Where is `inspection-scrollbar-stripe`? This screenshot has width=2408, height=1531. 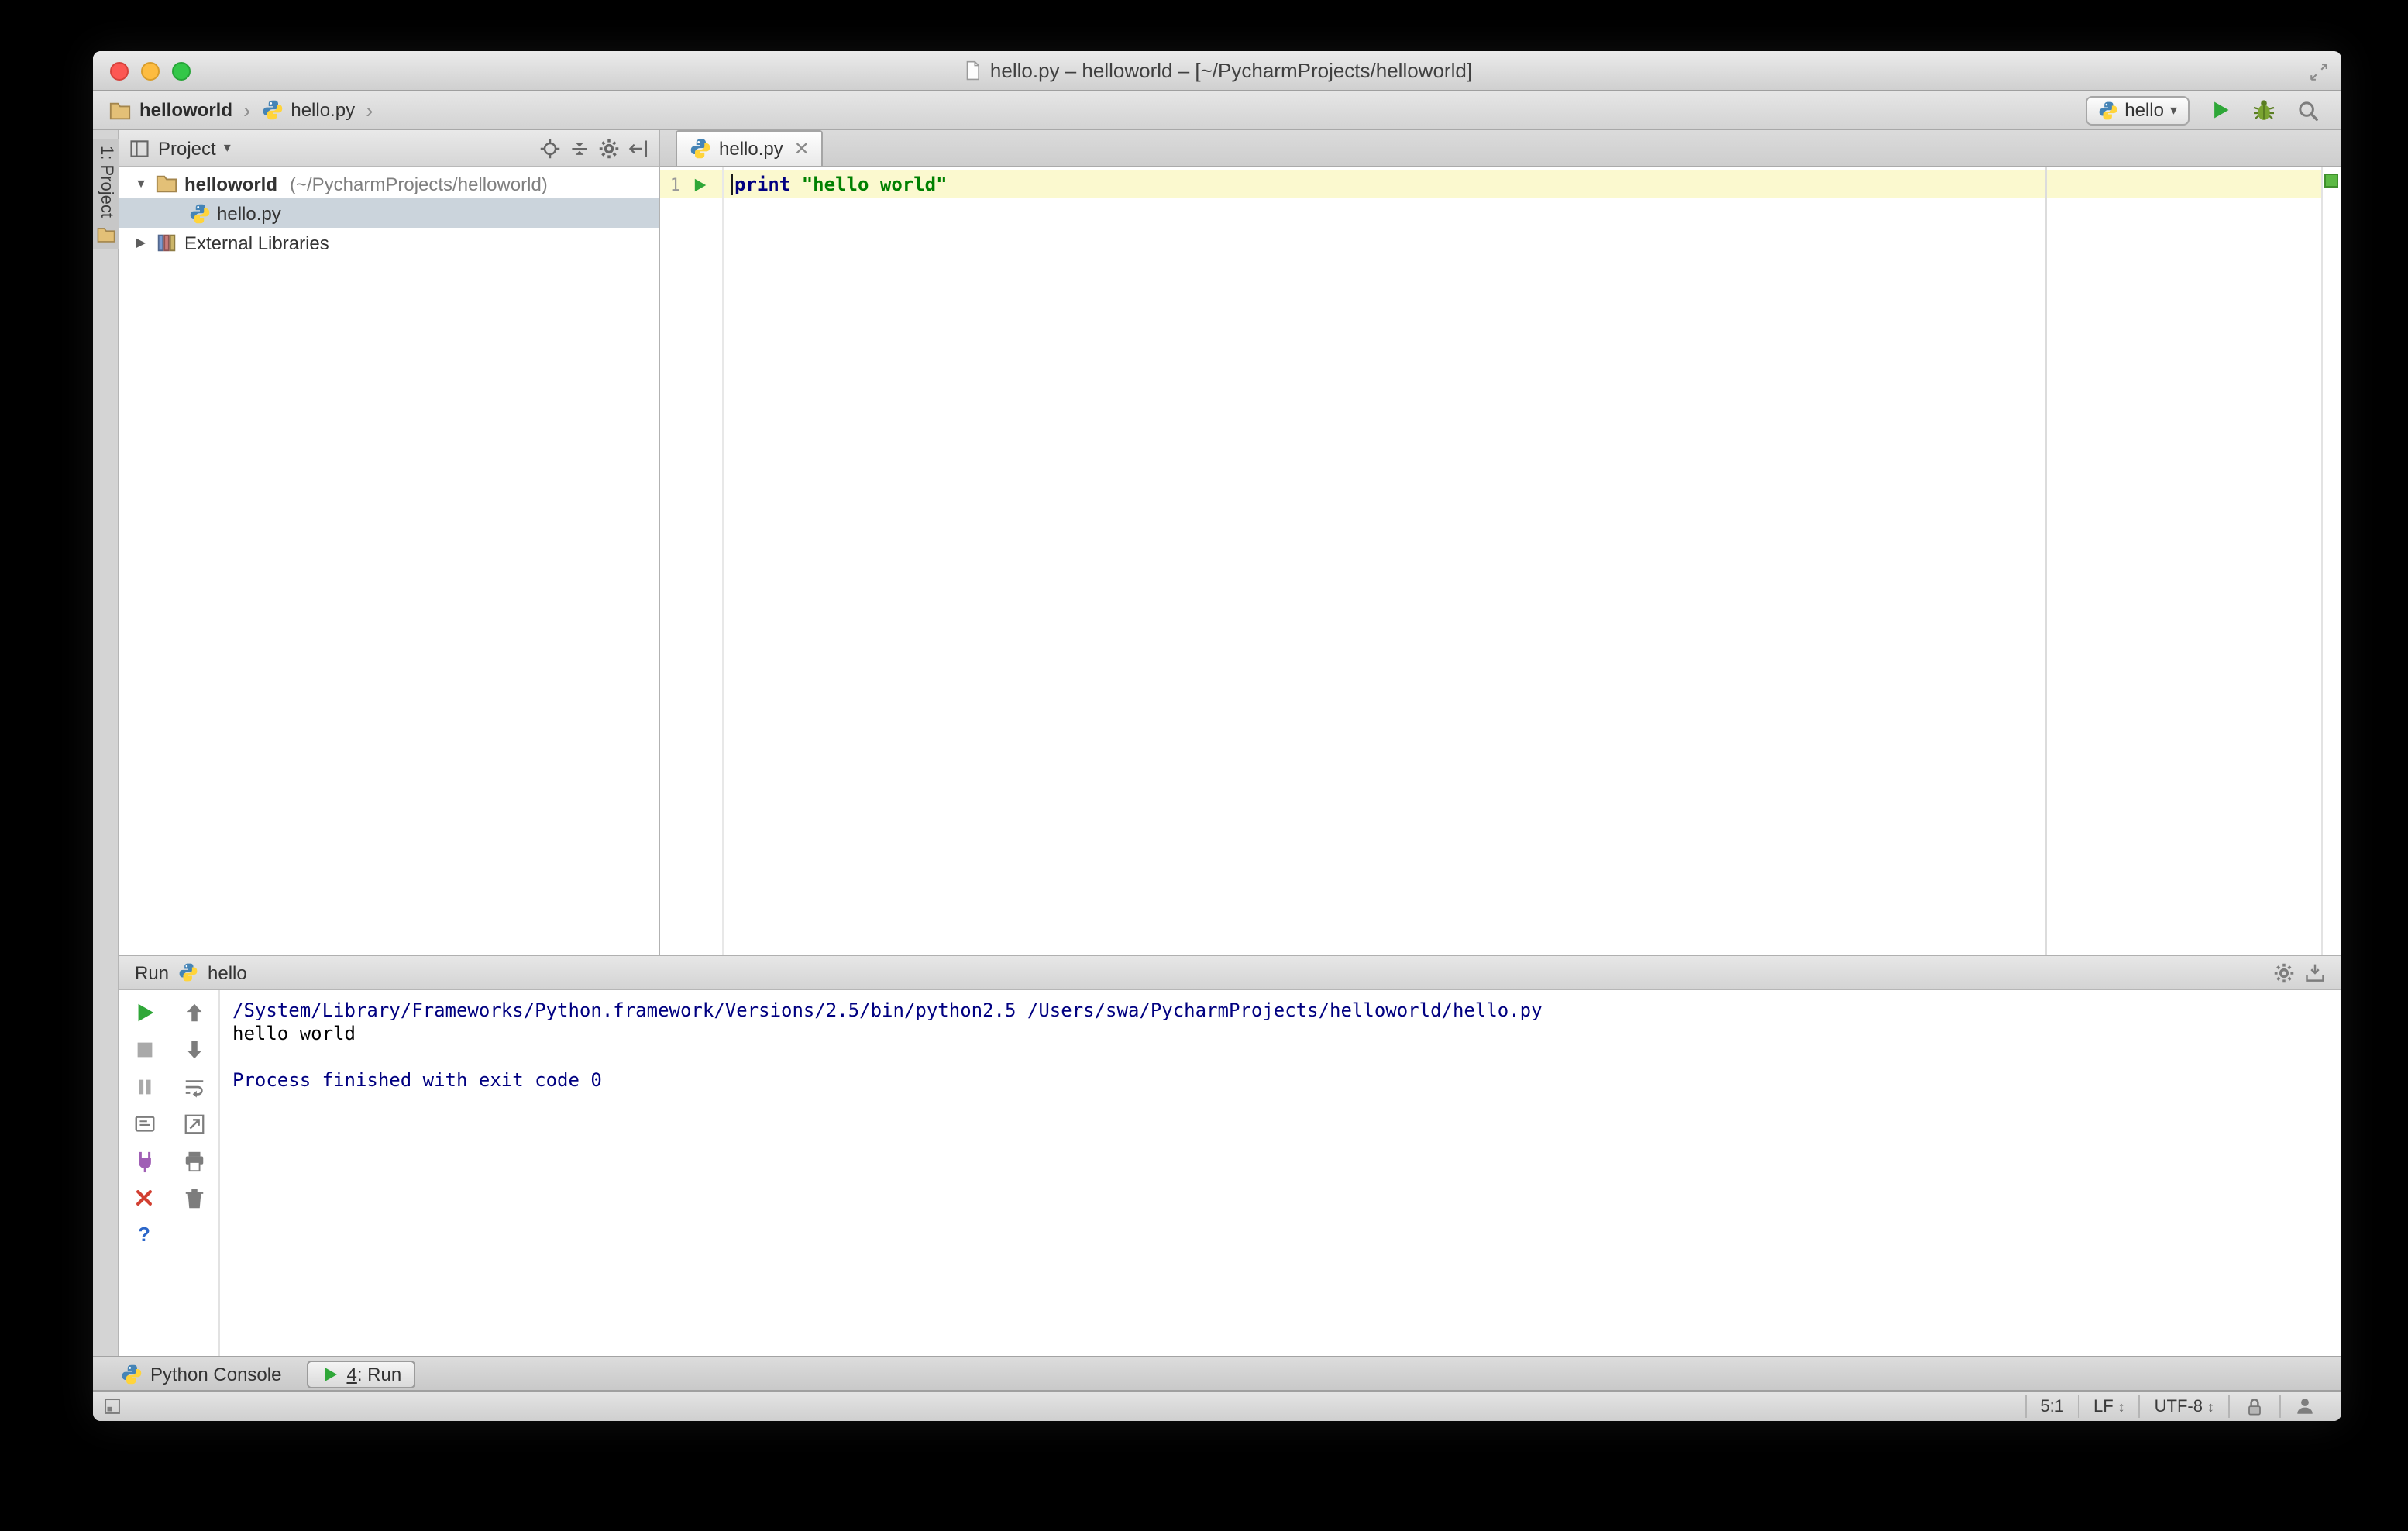
inspection-scrollbar-stripe is located at coordinates (2331, 561).